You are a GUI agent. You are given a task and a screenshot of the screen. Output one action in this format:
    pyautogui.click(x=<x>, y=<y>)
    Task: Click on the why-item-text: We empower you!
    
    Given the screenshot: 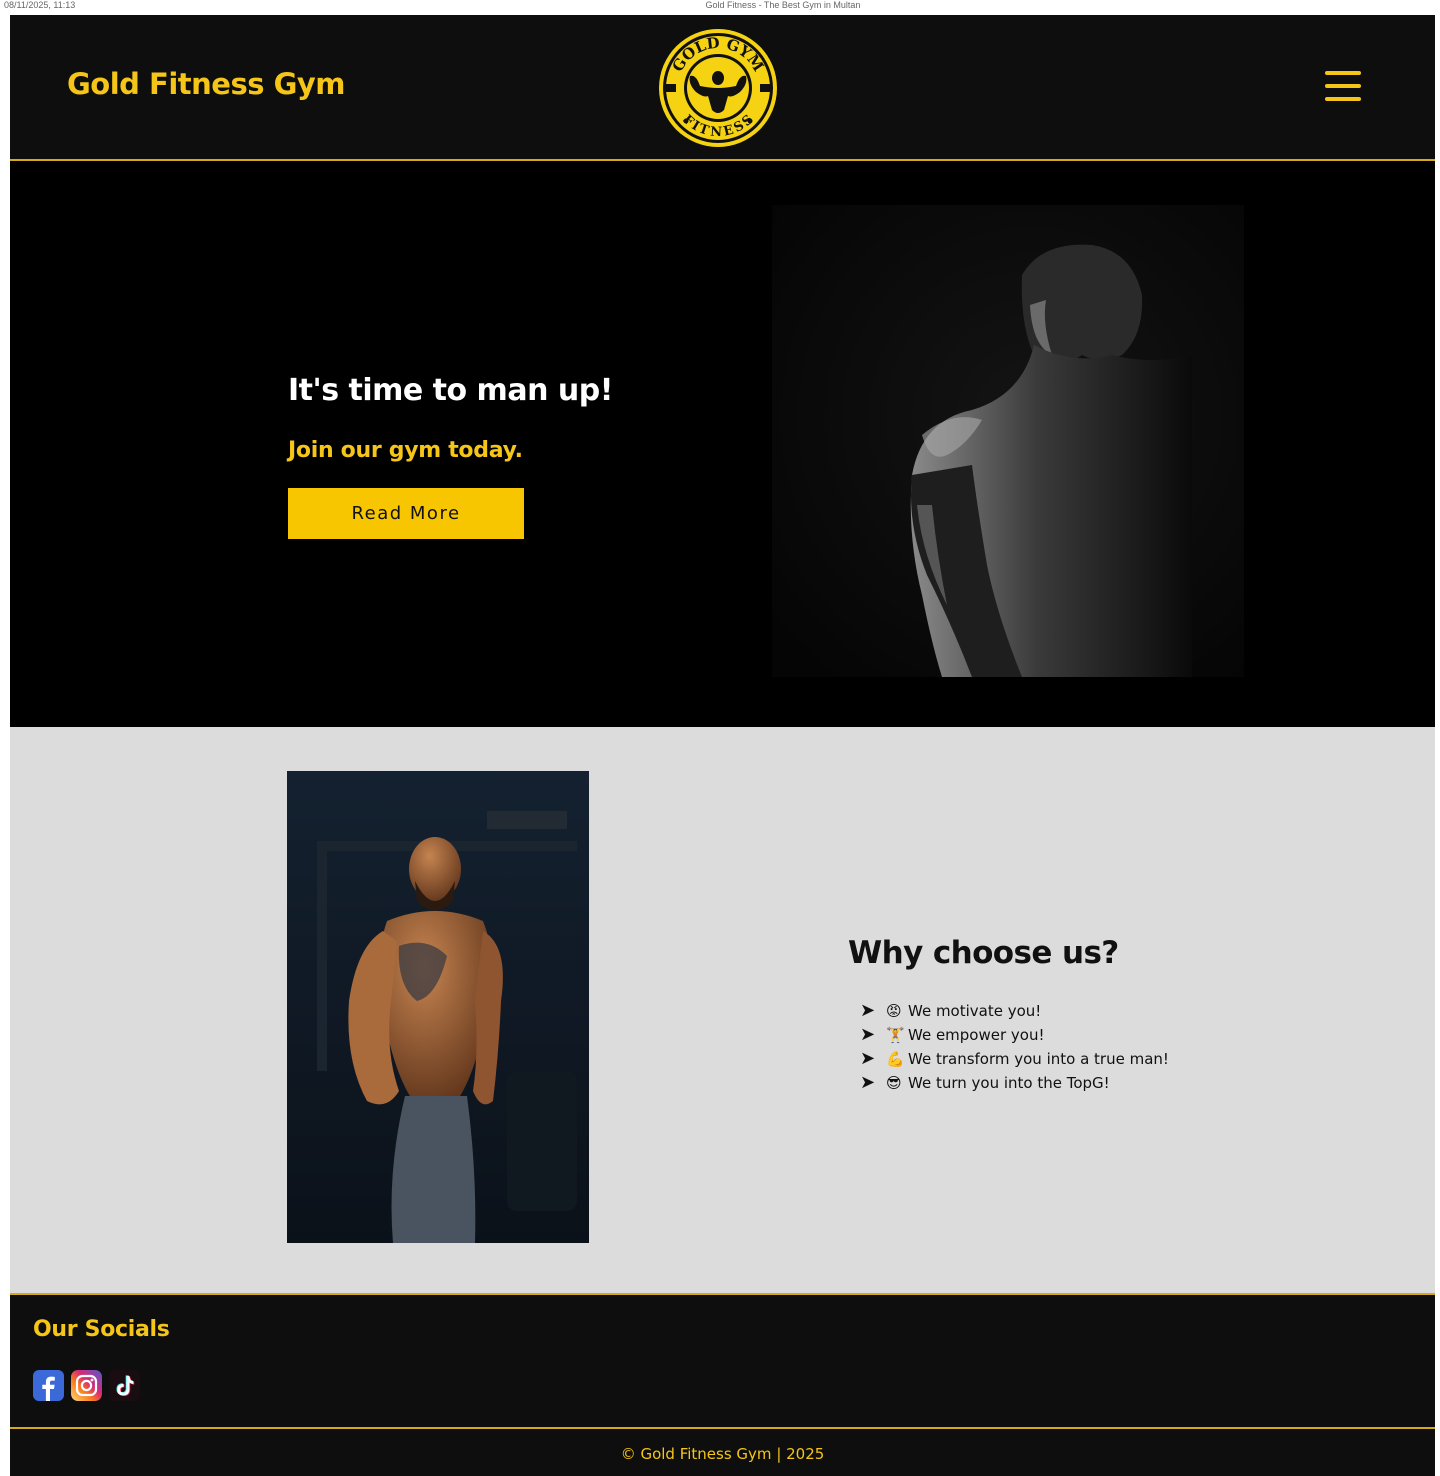 What is the action you would take?
    pyautogui.click(x=976, y=1035)
    